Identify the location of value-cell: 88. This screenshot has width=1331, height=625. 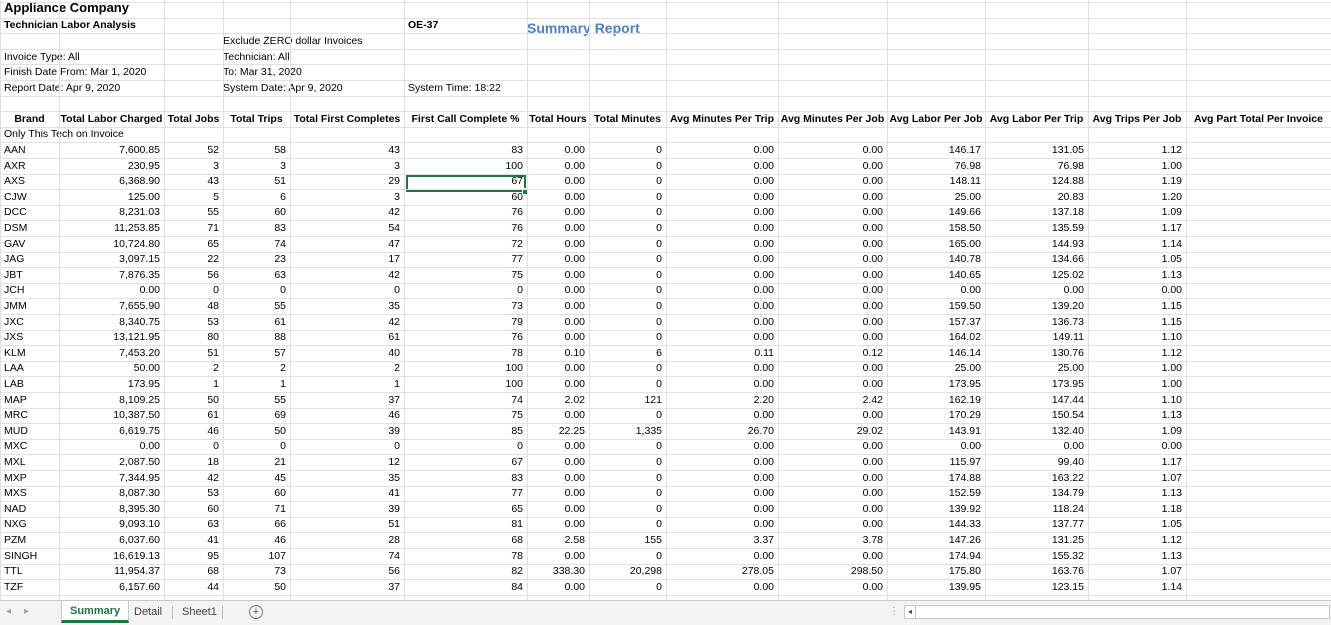
(254, 338).